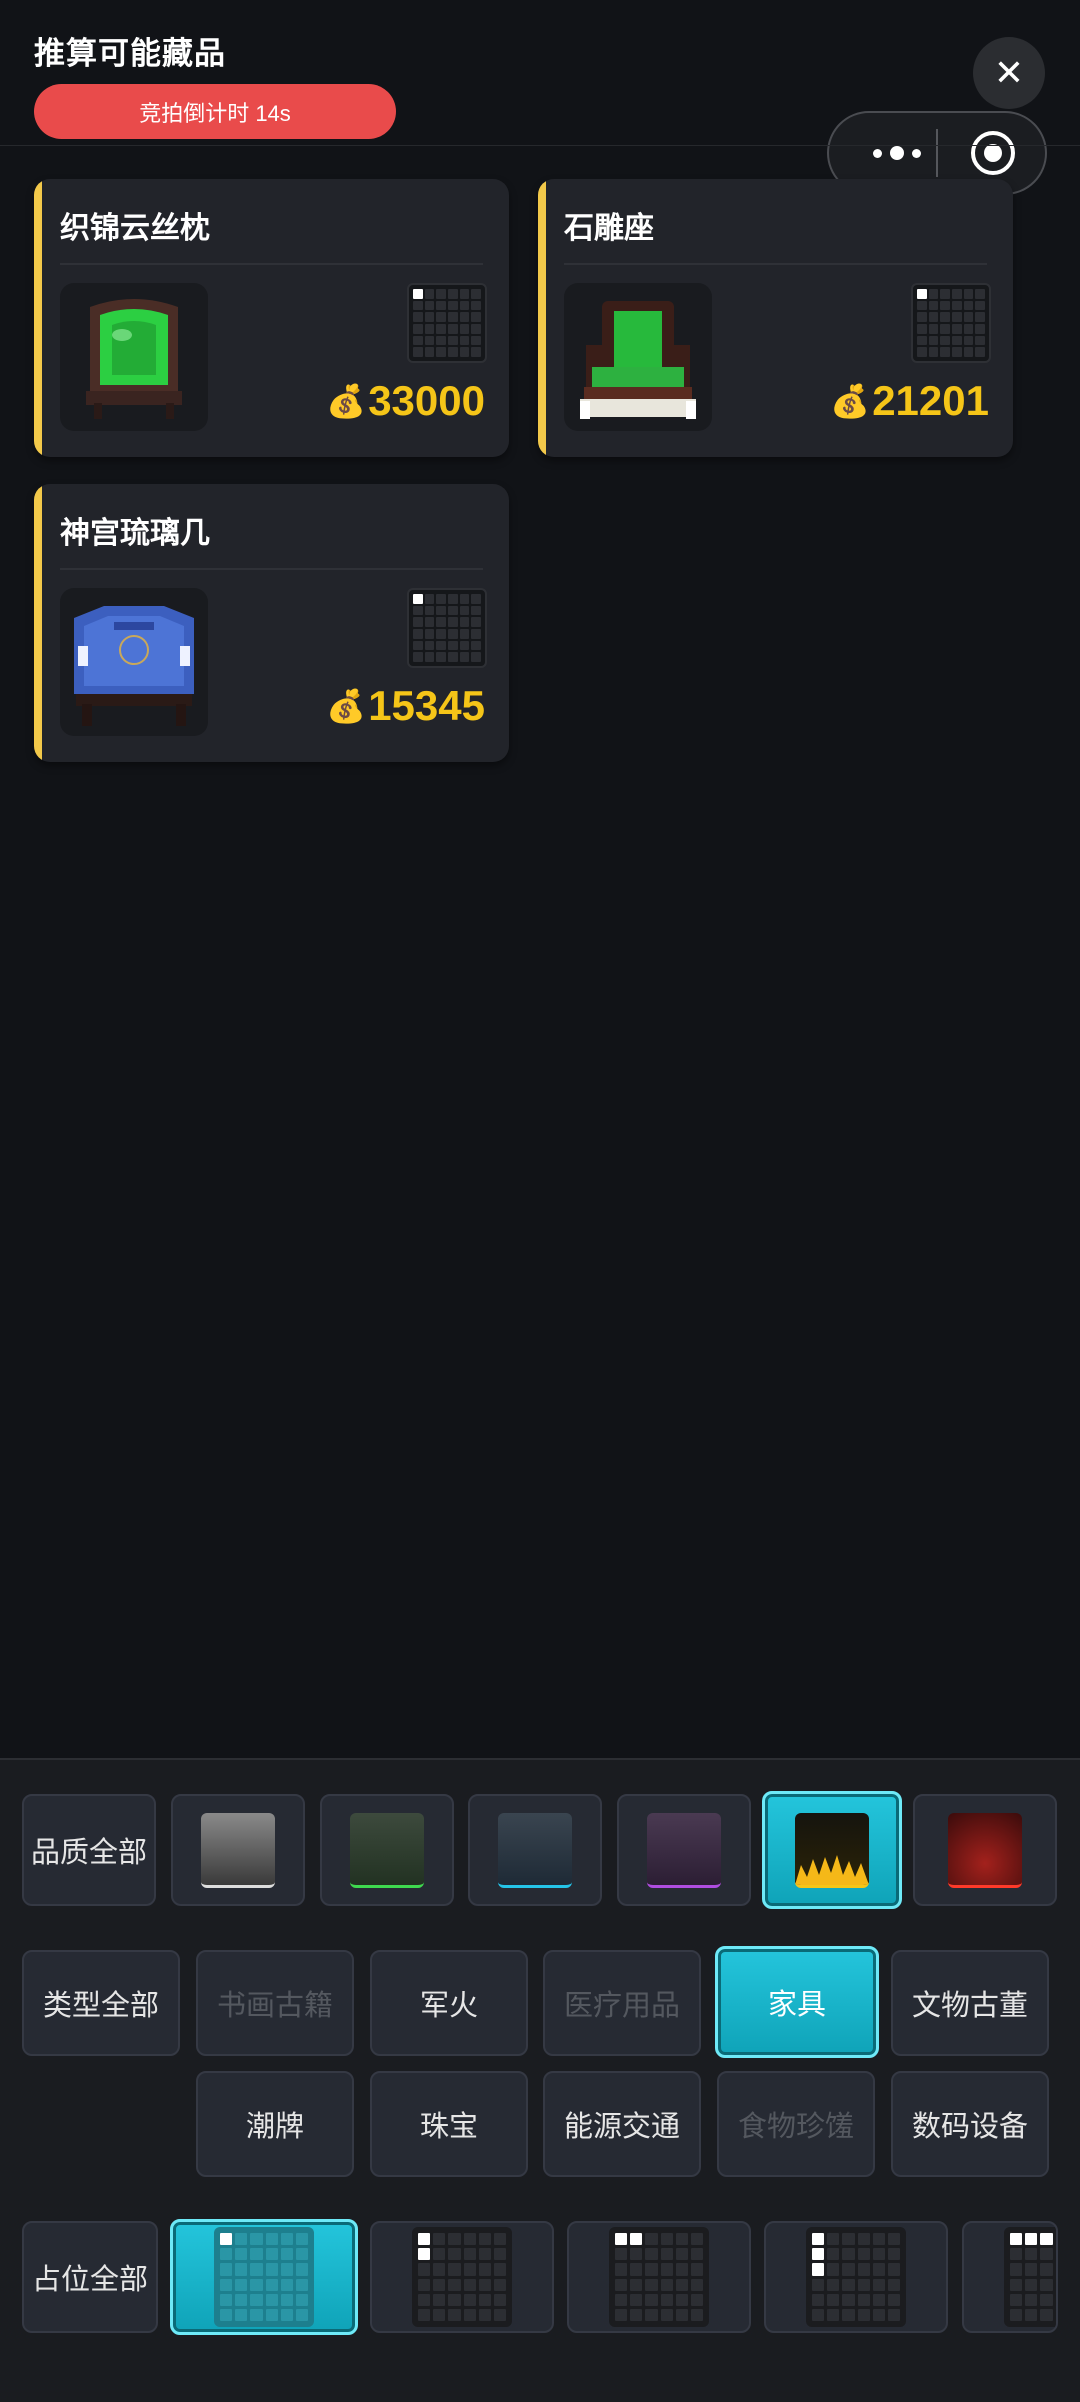  I want to click on flame-icon, so click(832, 1869).